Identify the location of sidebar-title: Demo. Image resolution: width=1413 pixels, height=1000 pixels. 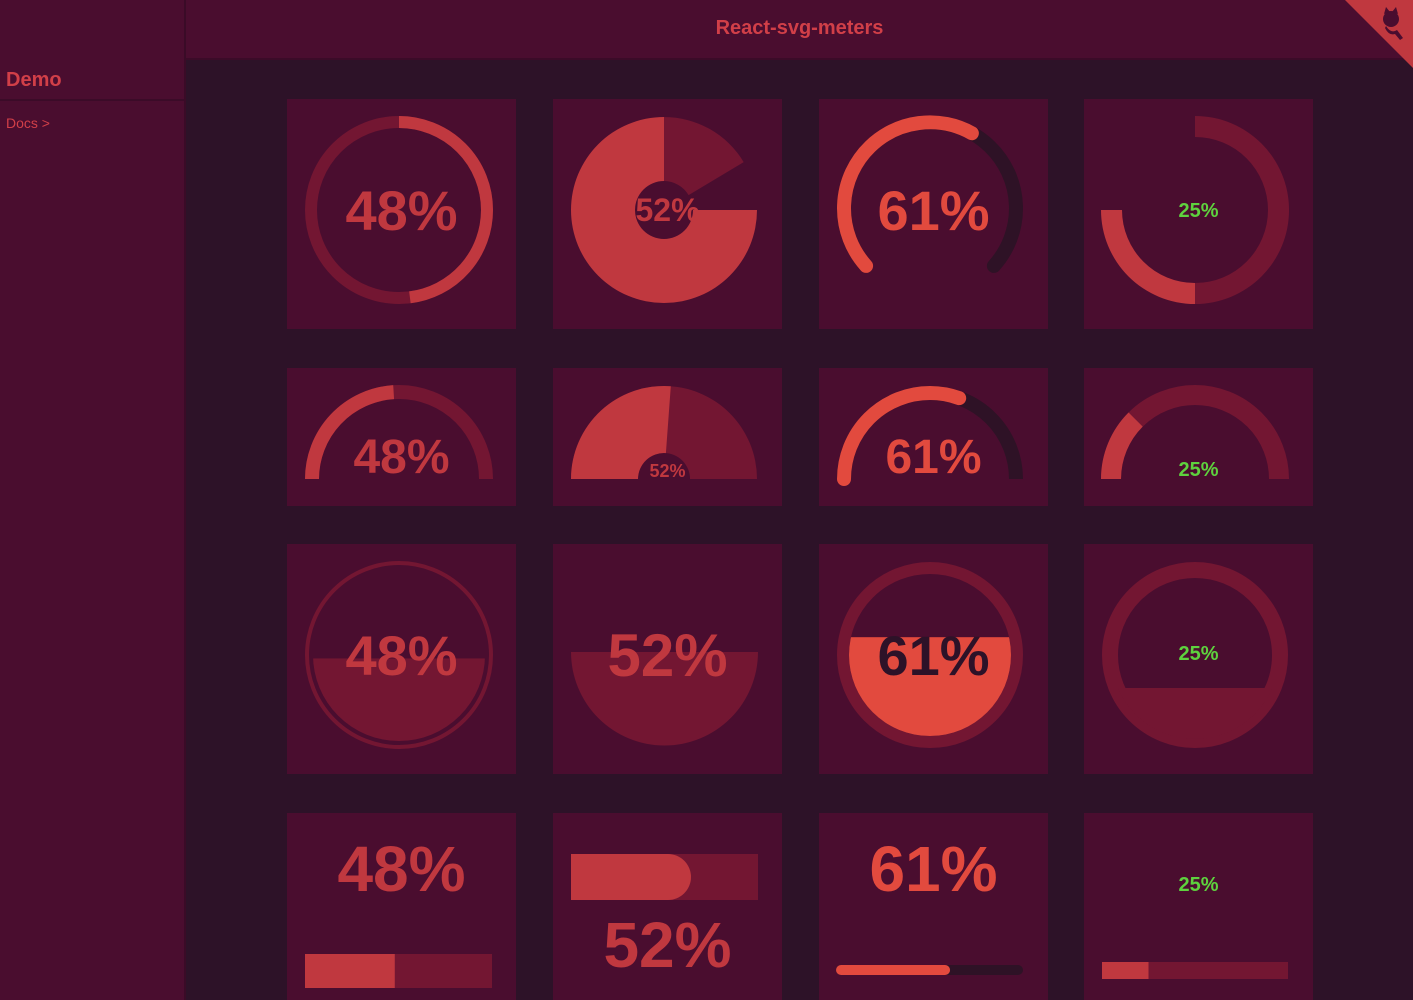
(92, 50).